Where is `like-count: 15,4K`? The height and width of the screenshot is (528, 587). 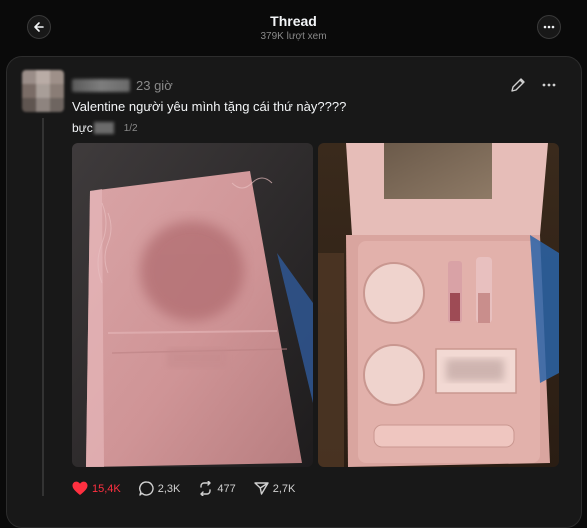
like-count: 15,4K is located at coordinates (106, 488).